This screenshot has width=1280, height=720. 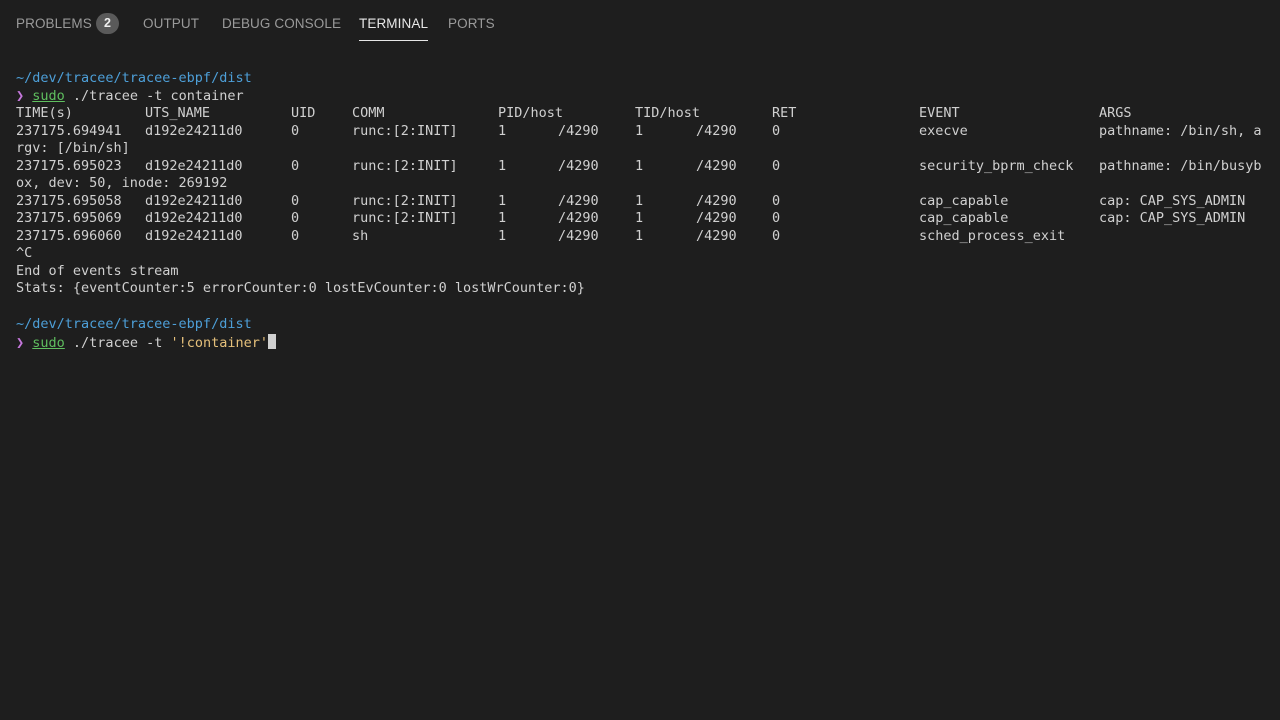 I want to click on header-pid-host: PID/host, so click(x=531, y=113).